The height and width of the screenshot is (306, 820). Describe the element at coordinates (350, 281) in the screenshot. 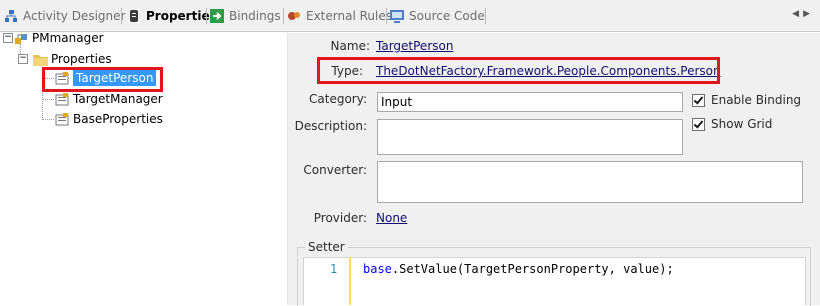

I see `code-gutter-marker` at that location.